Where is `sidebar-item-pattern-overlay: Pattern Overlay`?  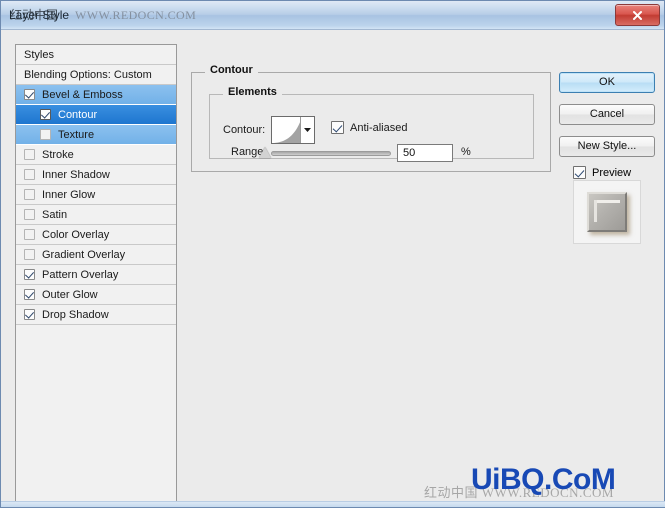
sidebar-item-pattern-overlay: Pattern Overlay is located at coordinates (96, 275).